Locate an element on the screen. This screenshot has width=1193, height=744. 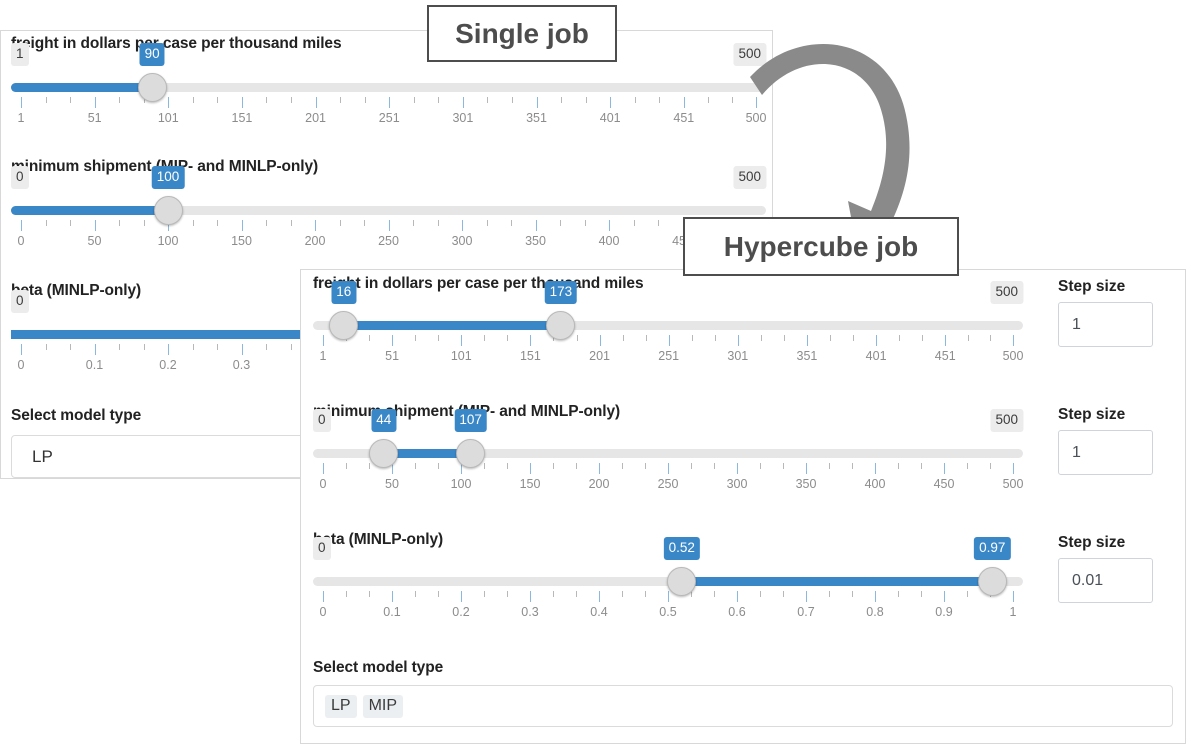
single-model-type-value: LP is located at coordinates (42, 456).